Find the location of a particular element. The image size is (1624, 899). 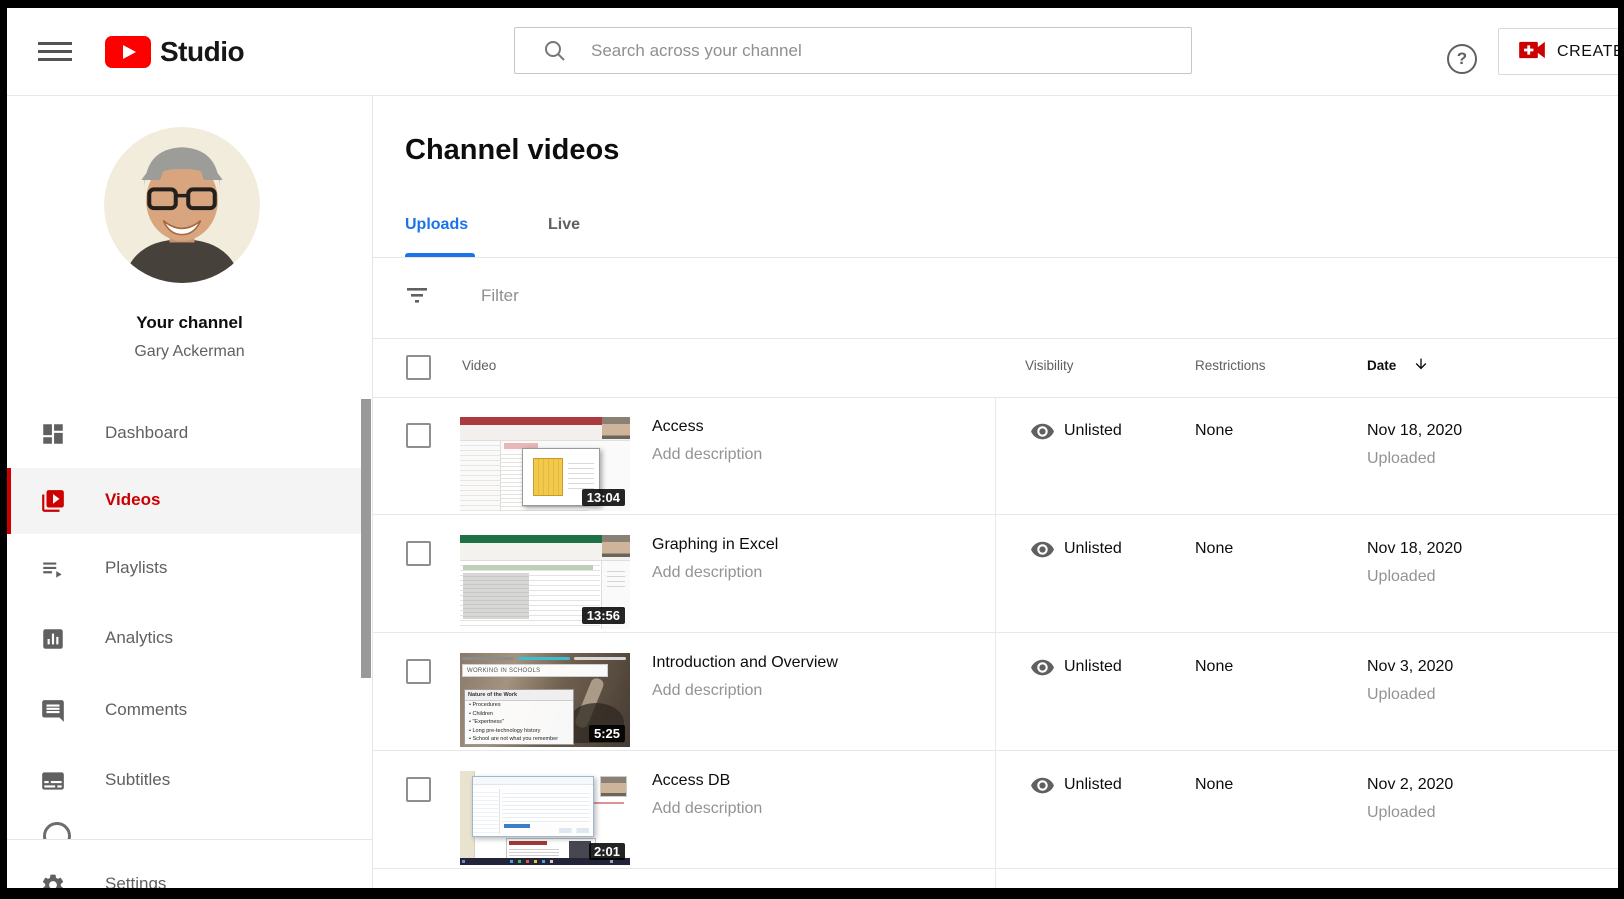

tabs-divider is located at coordinates (995, 257).